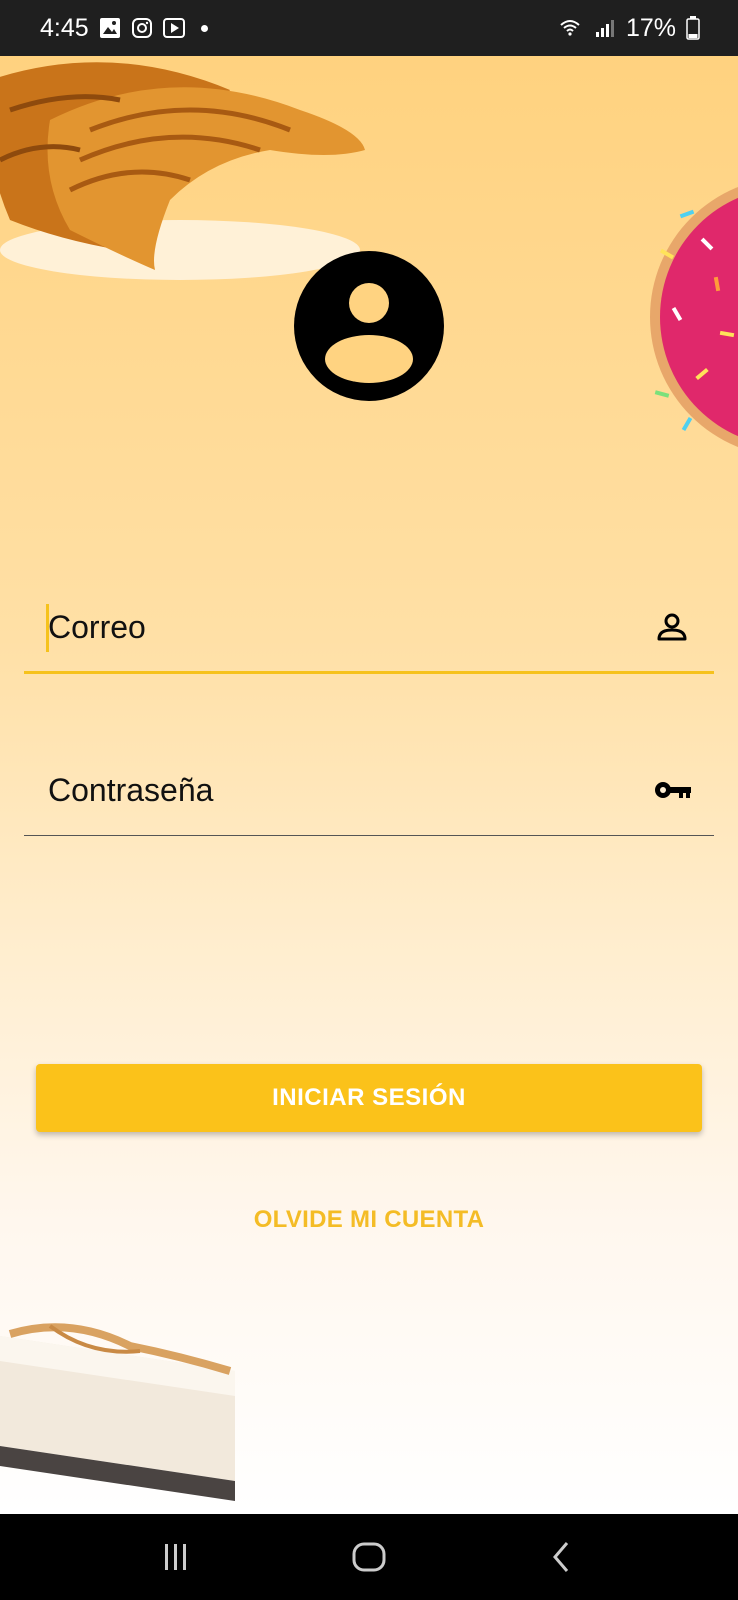  I want to click on email-label: Correo, so click(97, 627).